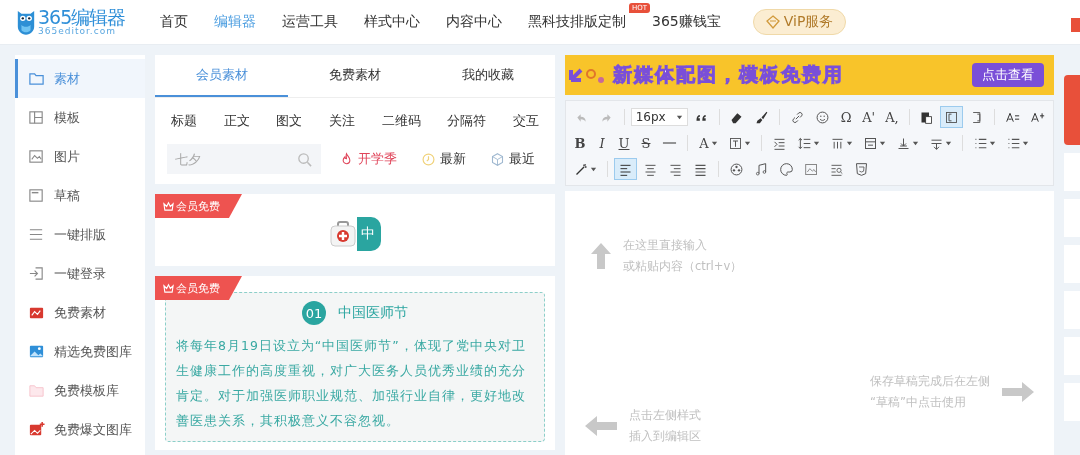 The image size is (1080, 455). I want to click on highlight-icon, so click(735, 143).